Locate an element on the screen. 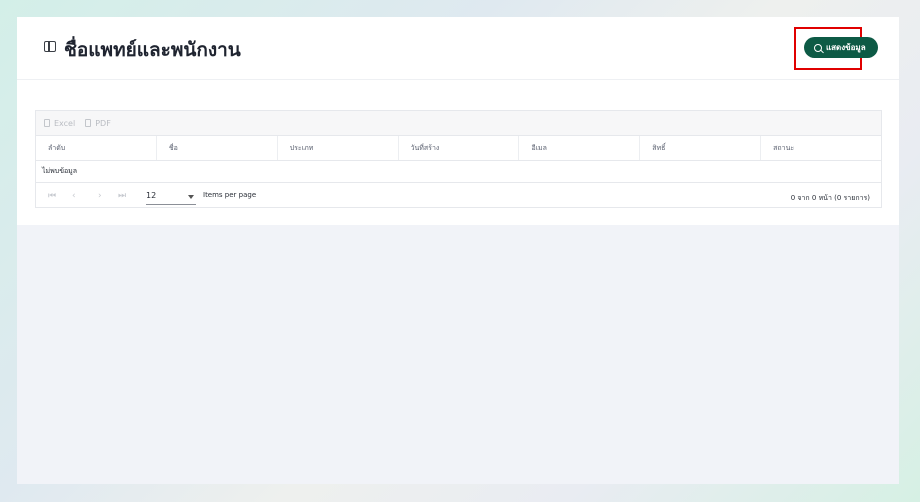  search-icon is located at coordinates (818, 47).